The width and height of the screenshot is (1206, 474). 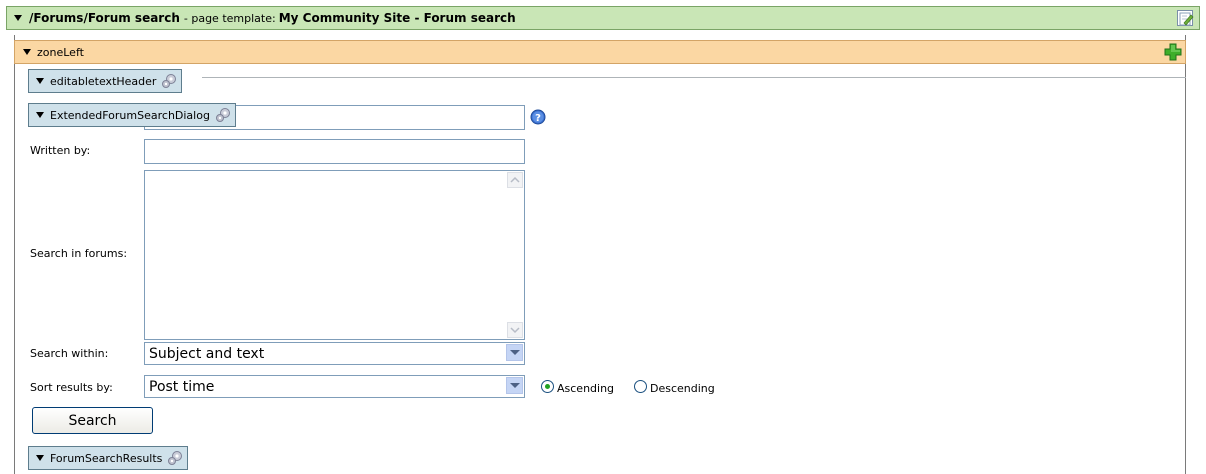 I want to click on search-in-forums-label: Search in forums:, so click(x=79, y=253).